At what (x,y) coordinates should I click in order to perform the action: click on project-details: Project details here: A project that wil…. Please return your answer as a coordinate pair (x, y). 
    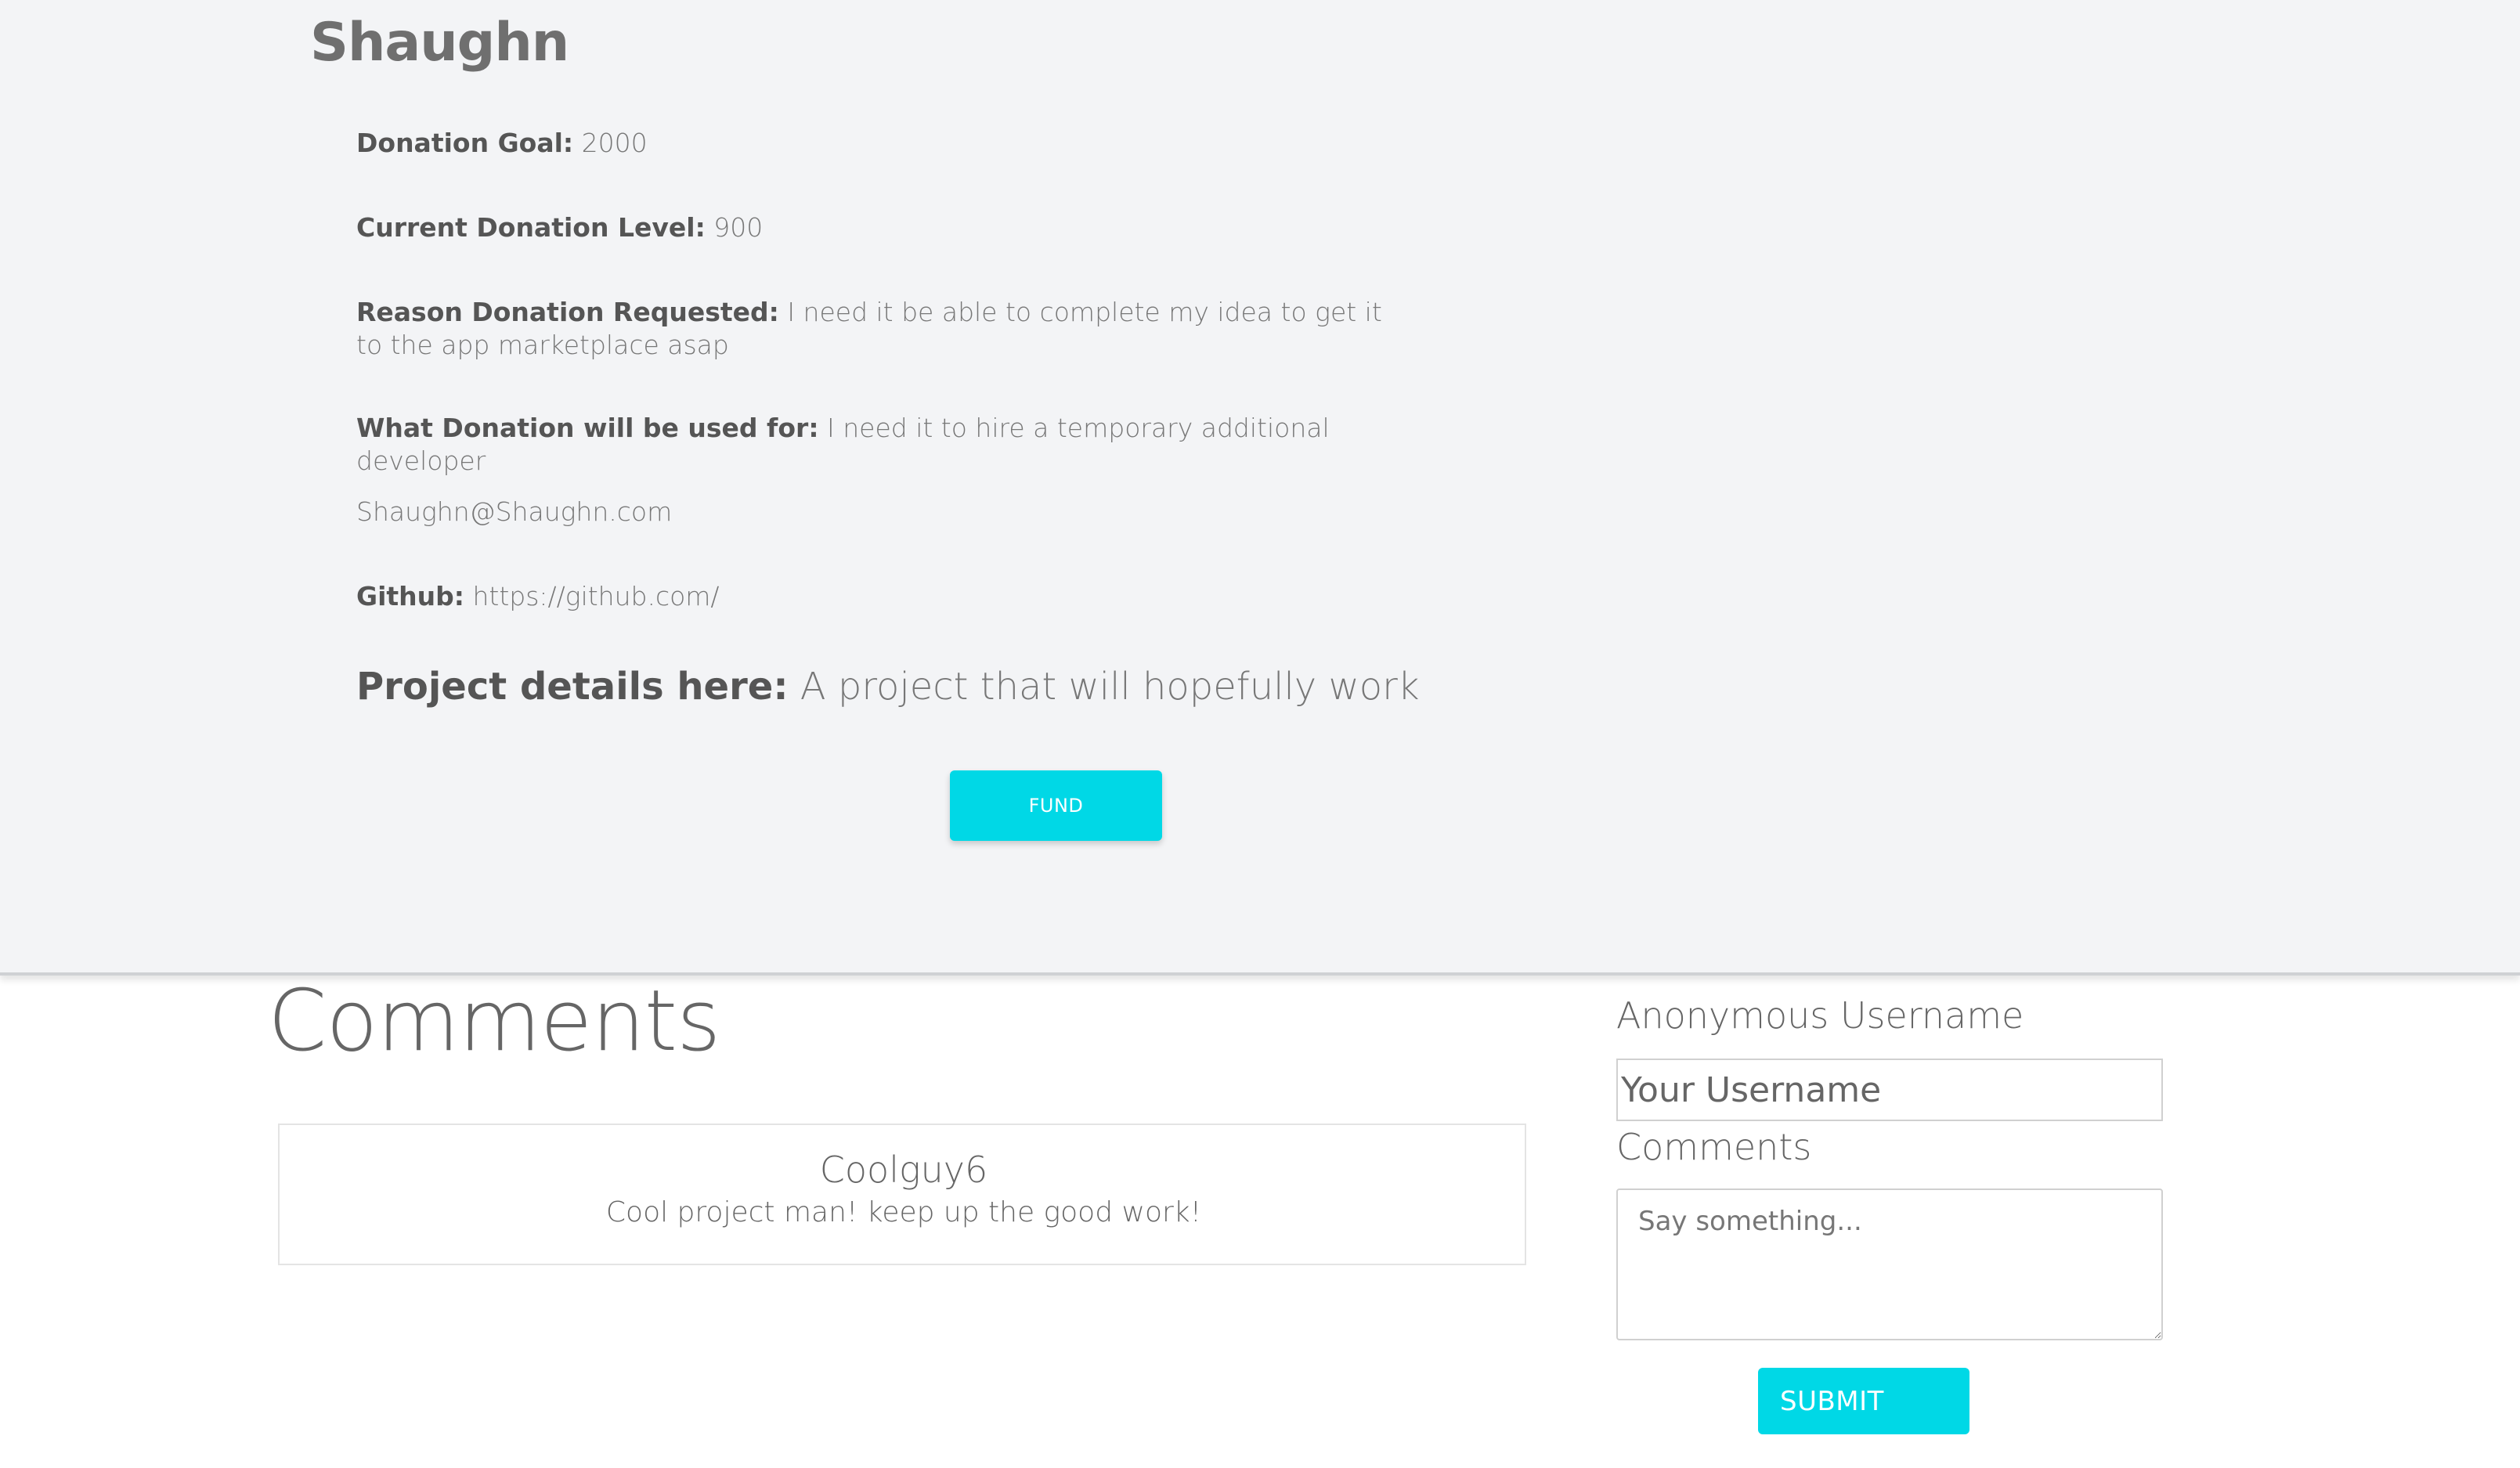
    Looking at the image, I should click on (982, 687).